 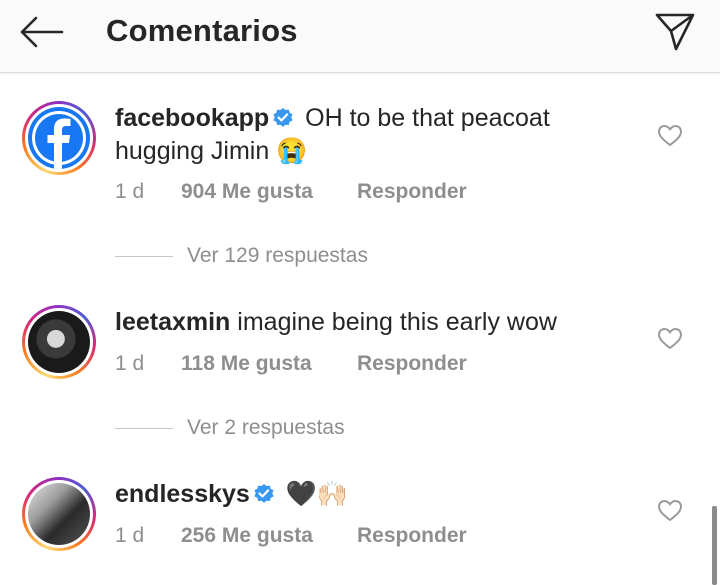 I want to click on comment-text: imagine being this early wow, so click(x=397, y=322).